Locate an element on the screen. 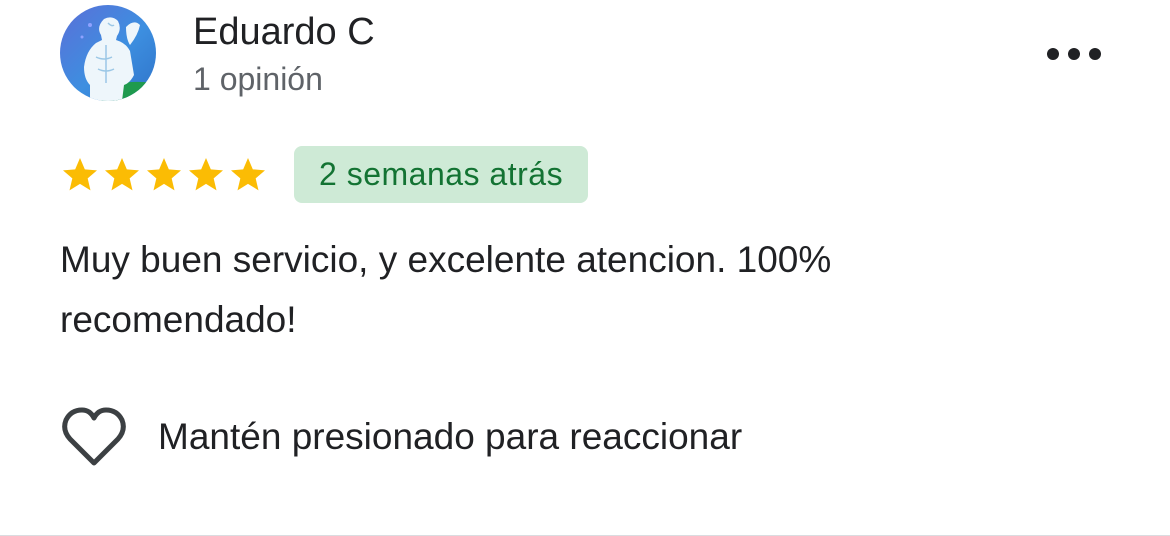  more-options-button is located at coordinates (1074, 54).